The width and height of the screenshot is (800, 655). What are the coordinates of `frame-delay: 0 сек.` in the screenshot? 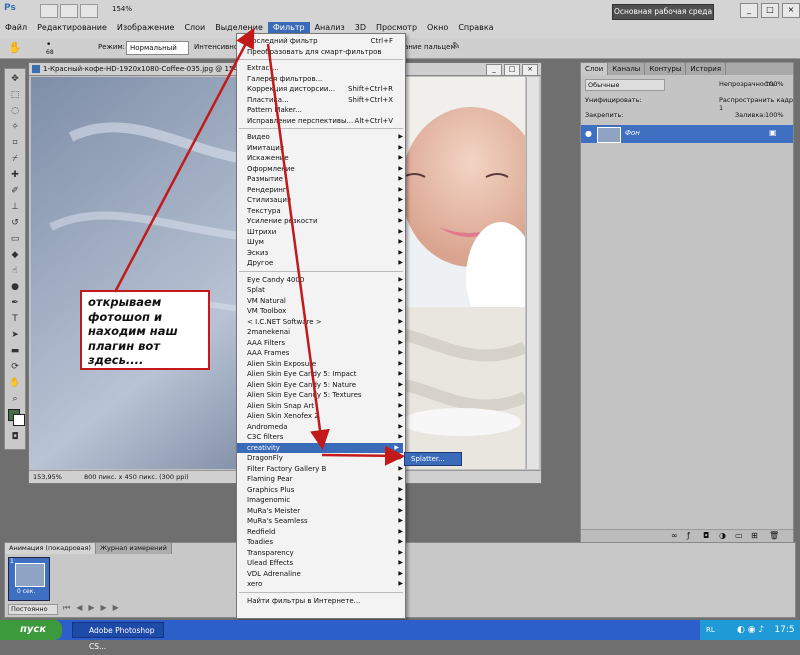 It's located at (26, 591).